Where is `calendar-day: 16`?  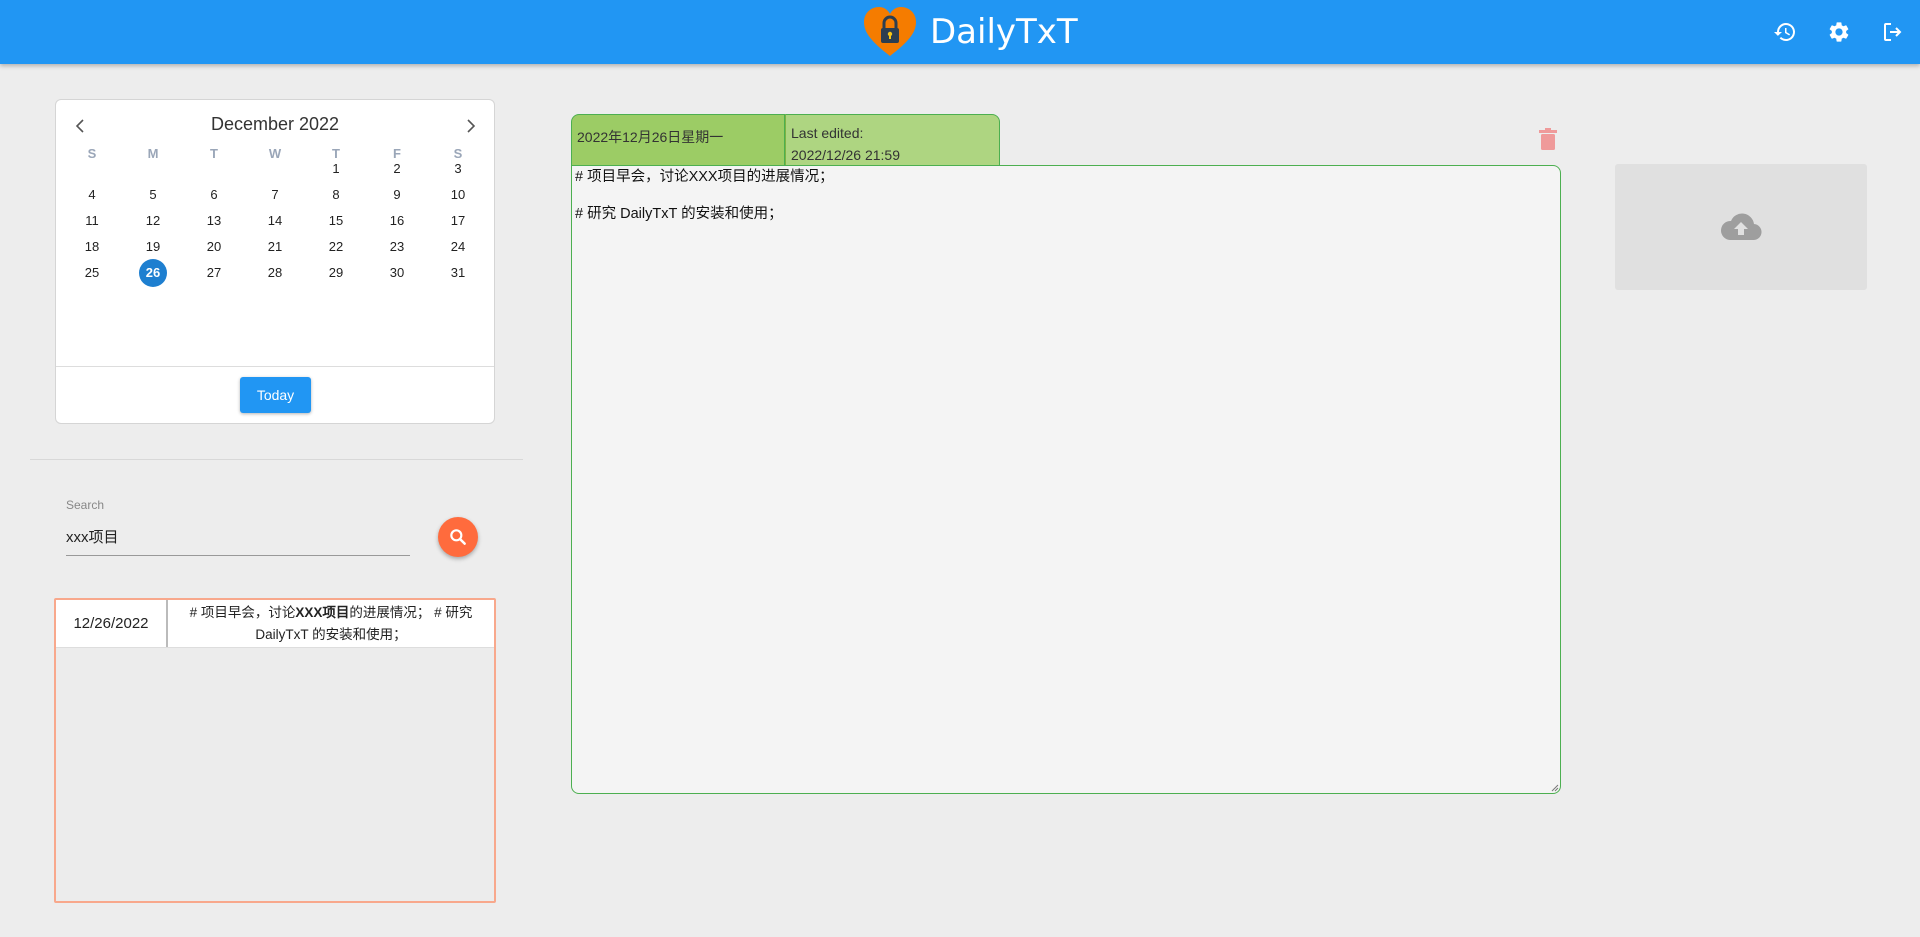 calendar-day: 16 is located at coordinates (397, 221).